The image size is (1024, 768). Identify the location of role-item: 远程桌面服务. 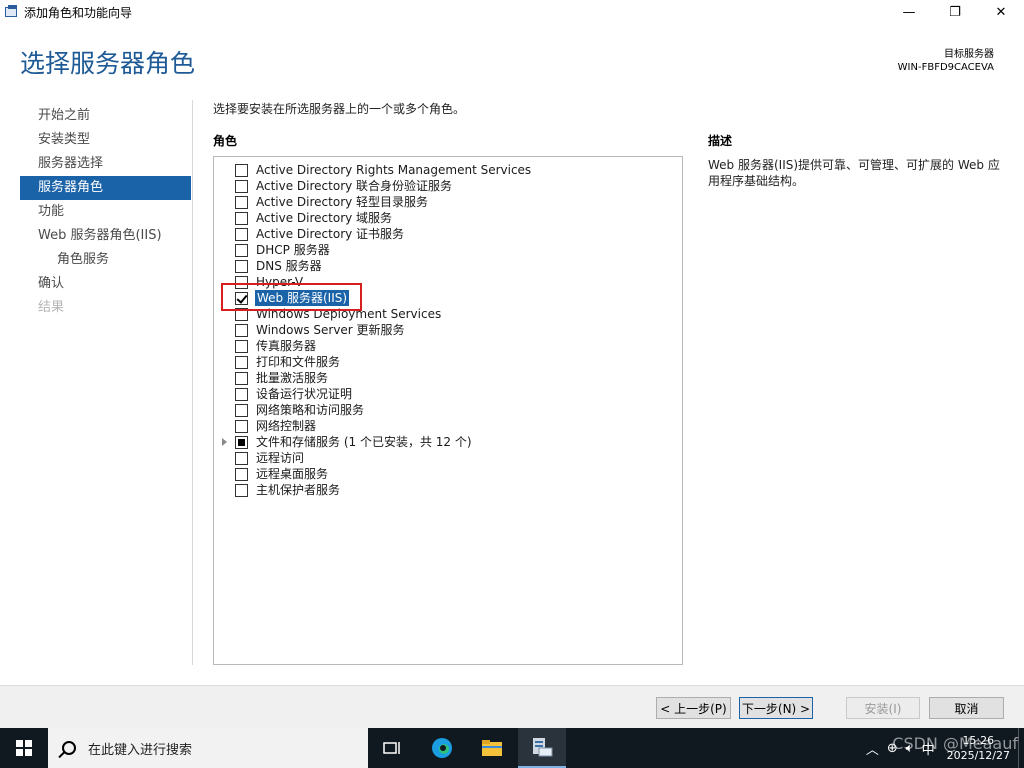
(448, 474).